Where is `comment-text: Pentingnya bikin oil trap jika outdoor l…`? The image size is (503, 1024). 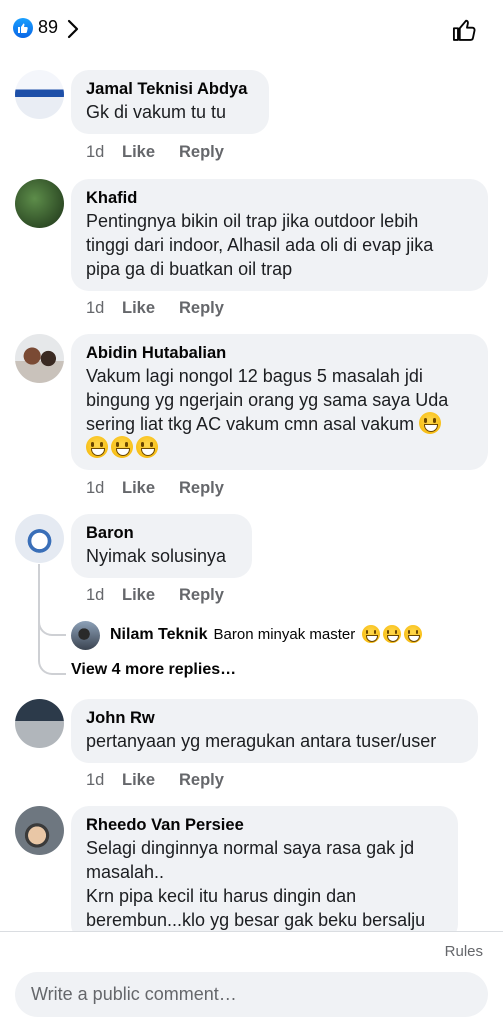
comment-text: Pentingnya bikin oil trap jika outdoor l… is located at coordinates (252, 221).